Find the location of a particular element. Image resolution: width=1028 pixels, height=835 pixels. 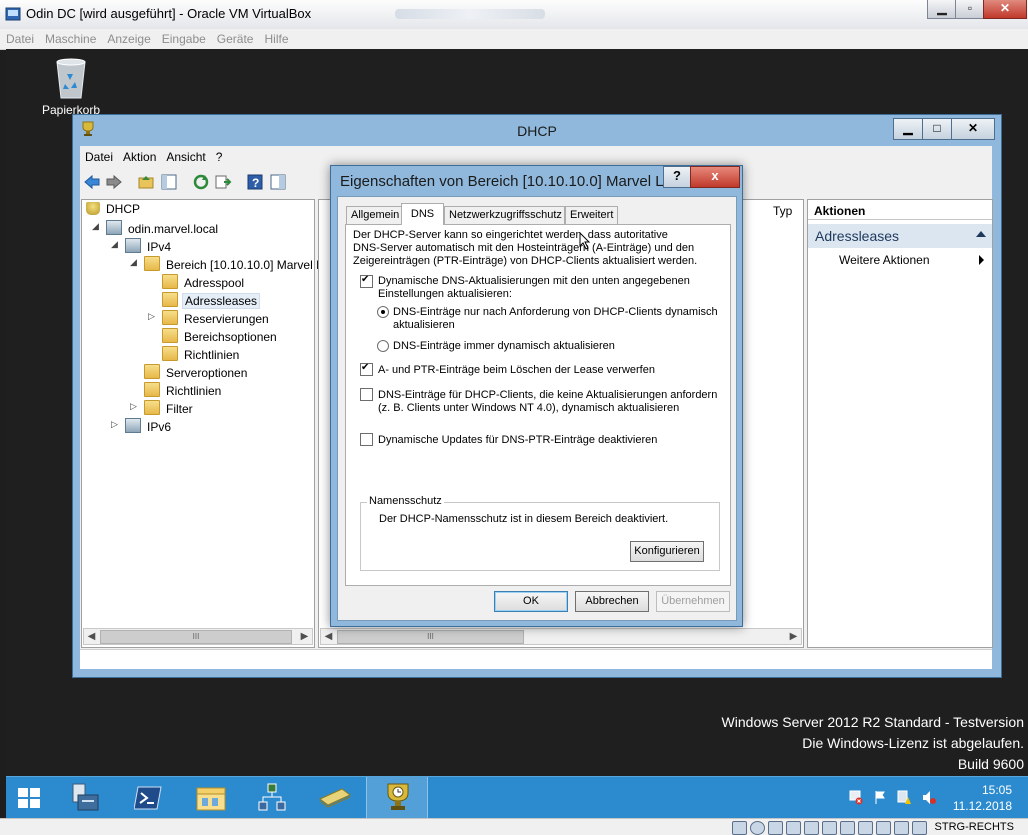

display-status-icon is located at coordinates (847, 828).